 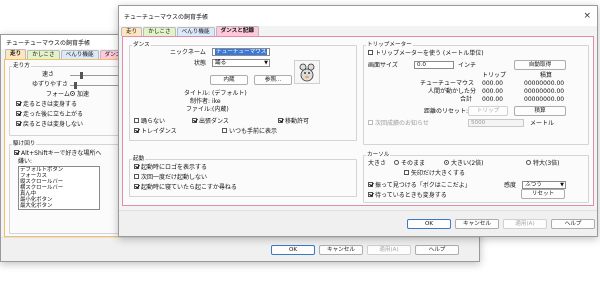 I want to click on return-no-transform-label: 戻るときは変身しない, so click(x=53, y=124).